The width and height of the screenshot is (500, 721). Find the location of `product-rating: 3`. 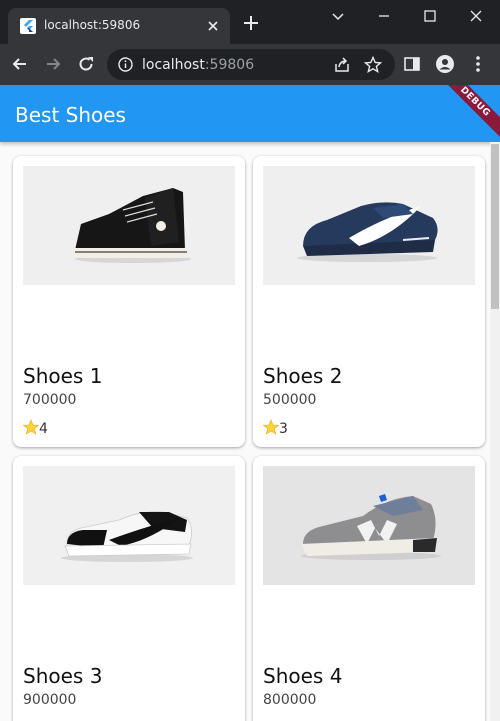

product-rating: 3 is located at coordinates (275, 428).